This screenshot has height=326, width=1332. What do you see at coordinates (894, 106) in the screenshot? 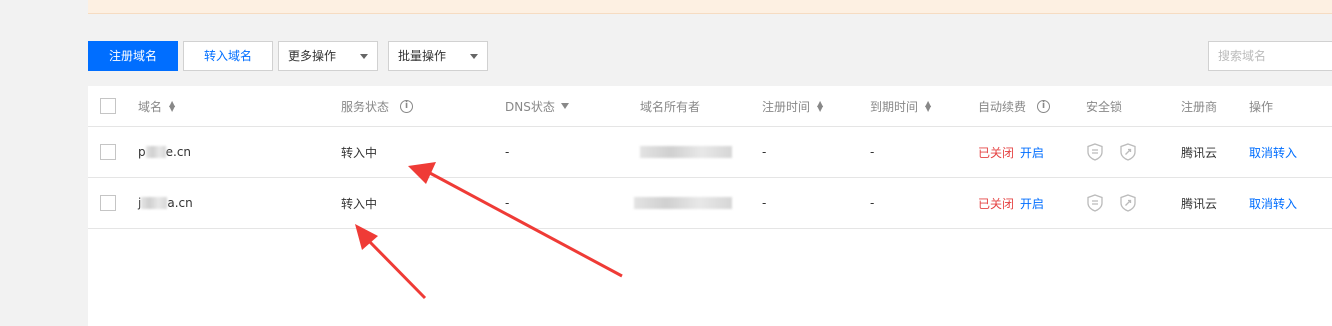
I see `header-expire-time: 到期时间` at bounding box center [894, 106].